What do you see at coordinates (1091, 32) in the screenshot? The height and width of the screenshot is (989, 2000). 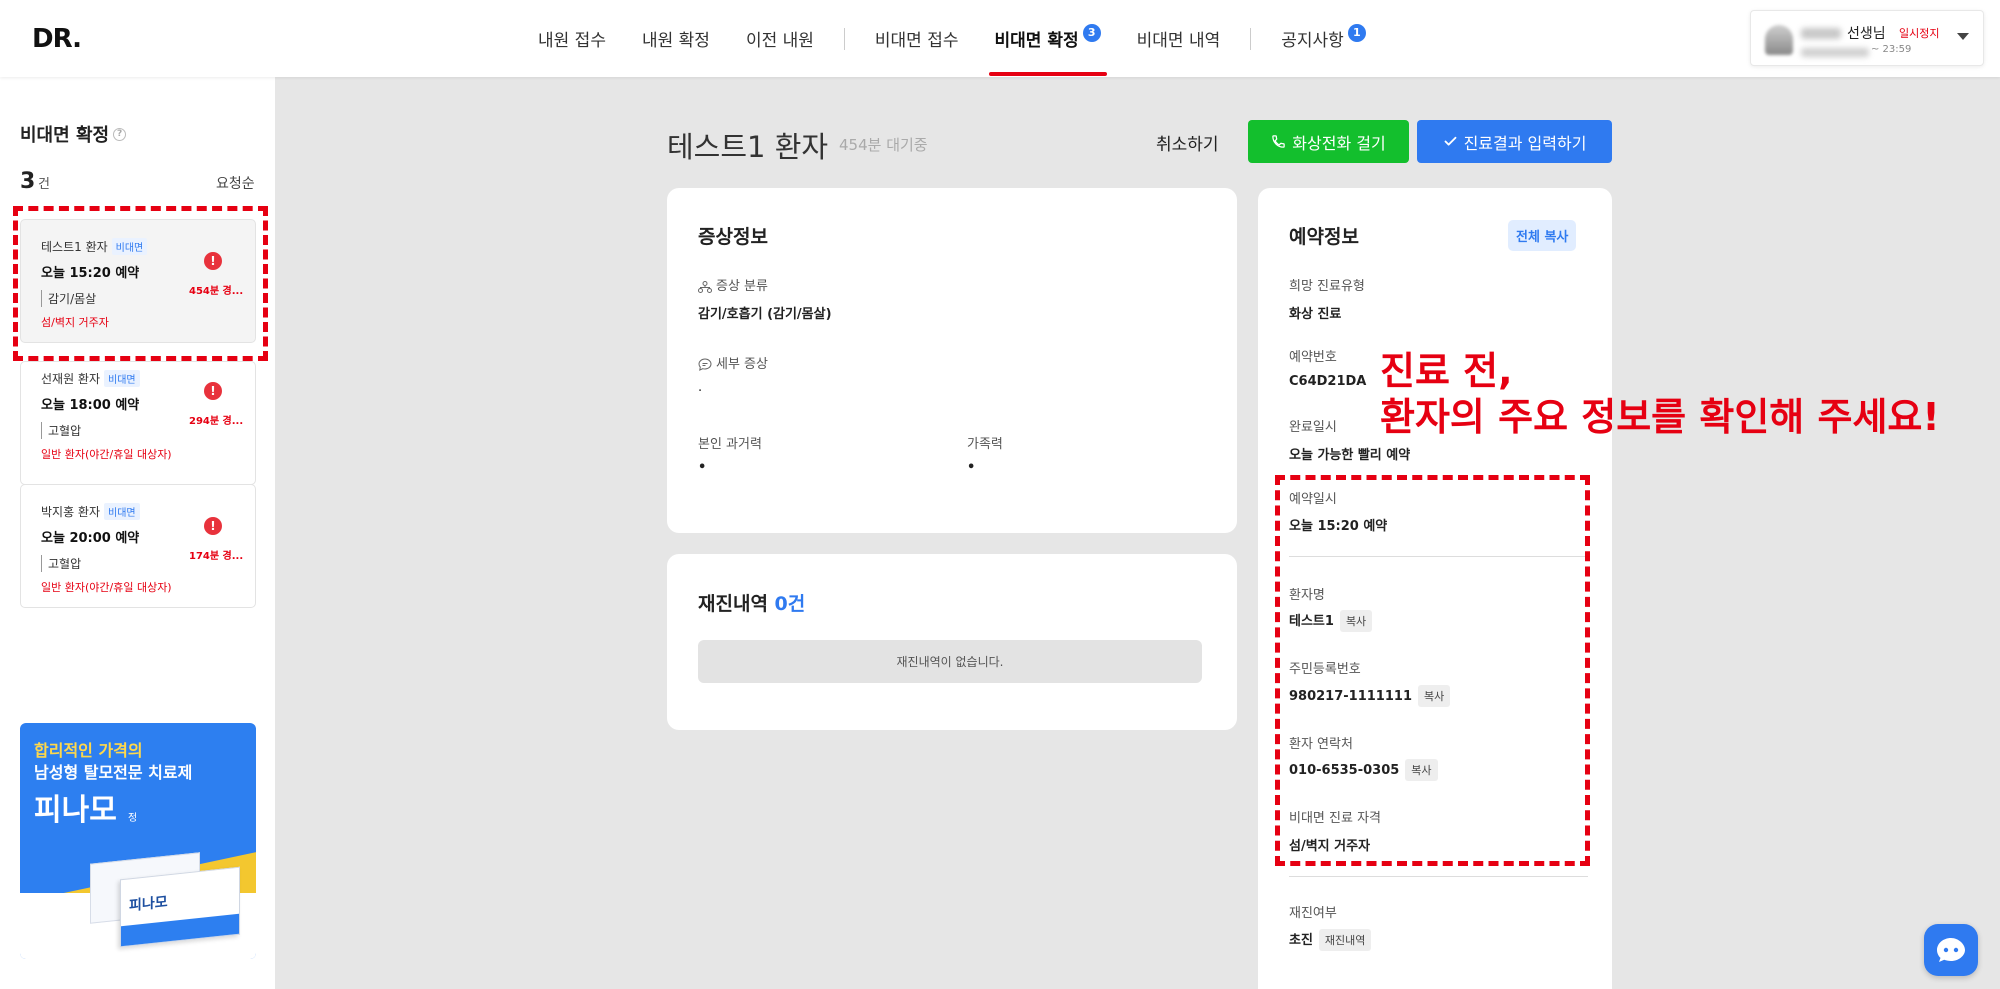 I see `count-badge: 3` at bounding box center [1091, 32].